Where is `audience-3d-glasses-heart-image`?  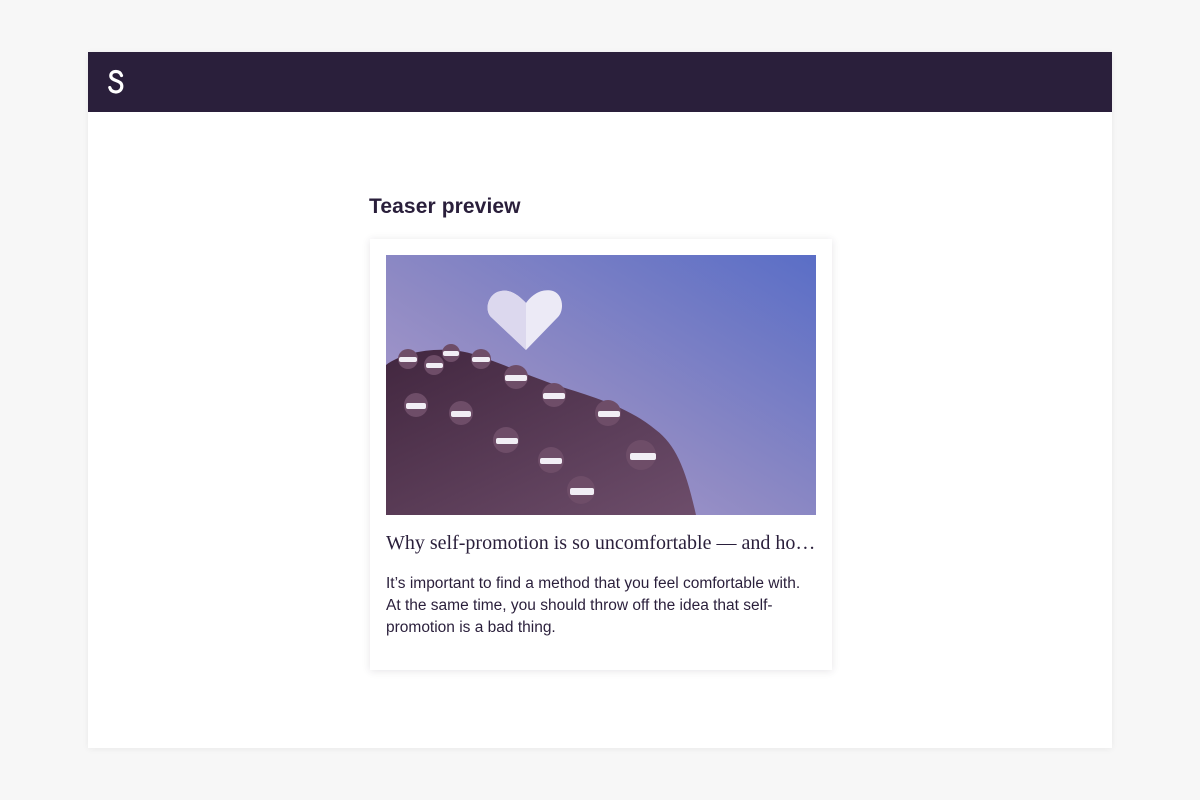 audience-3d-glasses-heart-image is located at coordinates (601, 385).